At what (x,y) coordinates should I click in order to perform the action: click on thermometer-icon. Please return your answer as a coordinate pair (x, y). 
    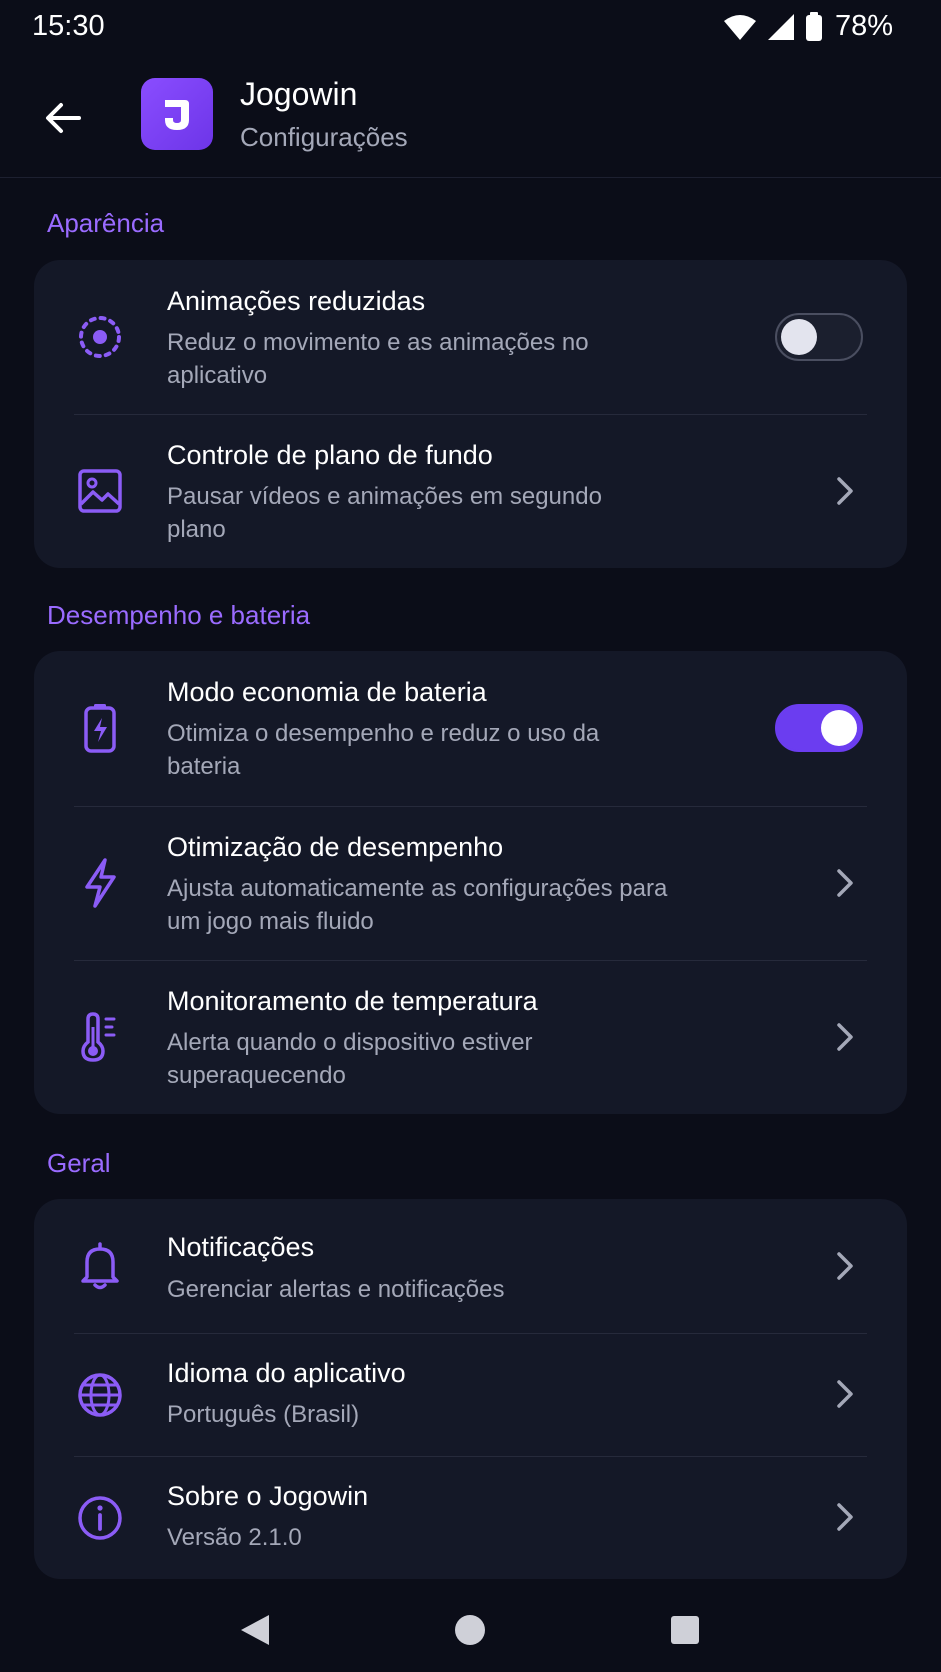
    Looking at the image, I should click on (100, 1037).